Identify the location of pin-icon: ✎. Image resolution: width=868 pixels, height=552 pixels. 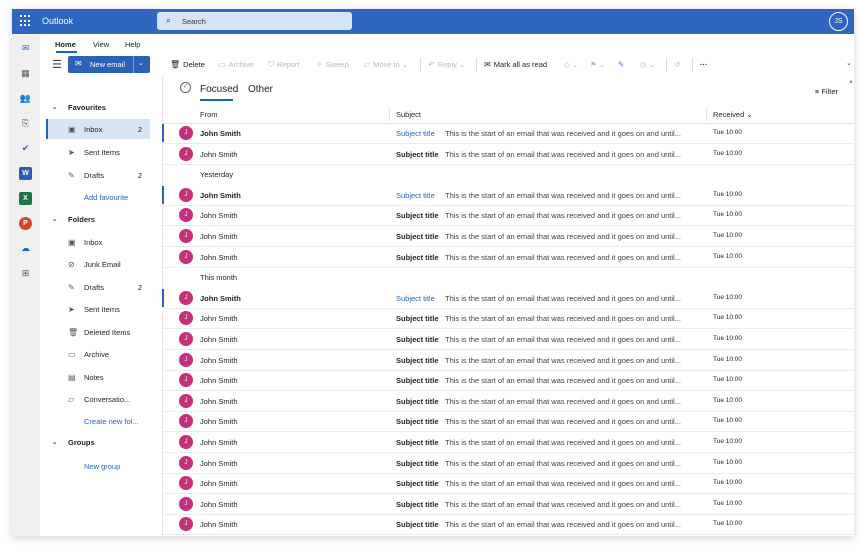
(621, 64).